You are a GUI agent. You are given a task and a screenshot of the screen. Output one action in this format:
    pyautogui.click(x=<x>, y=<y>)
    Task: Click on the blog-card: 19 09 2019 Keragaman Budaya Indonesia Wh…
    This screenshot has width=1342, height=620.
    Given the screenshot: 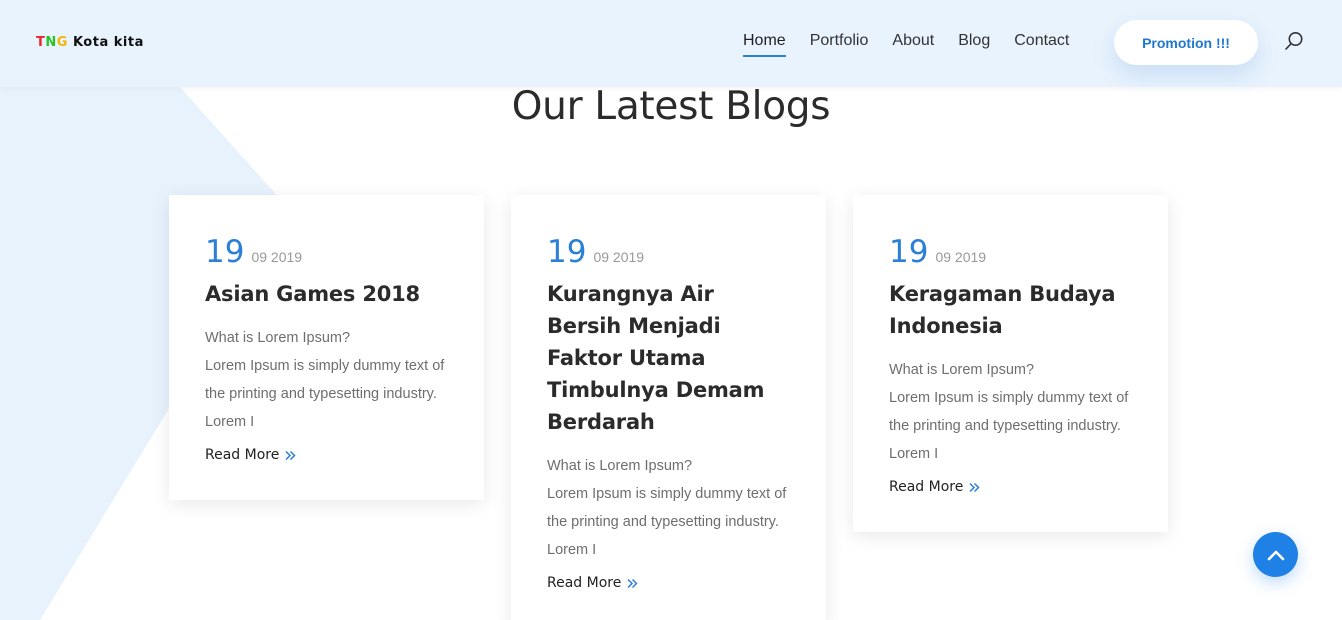 What is the action you would take?
    pyautogui.click(x=1010, y=363)
    